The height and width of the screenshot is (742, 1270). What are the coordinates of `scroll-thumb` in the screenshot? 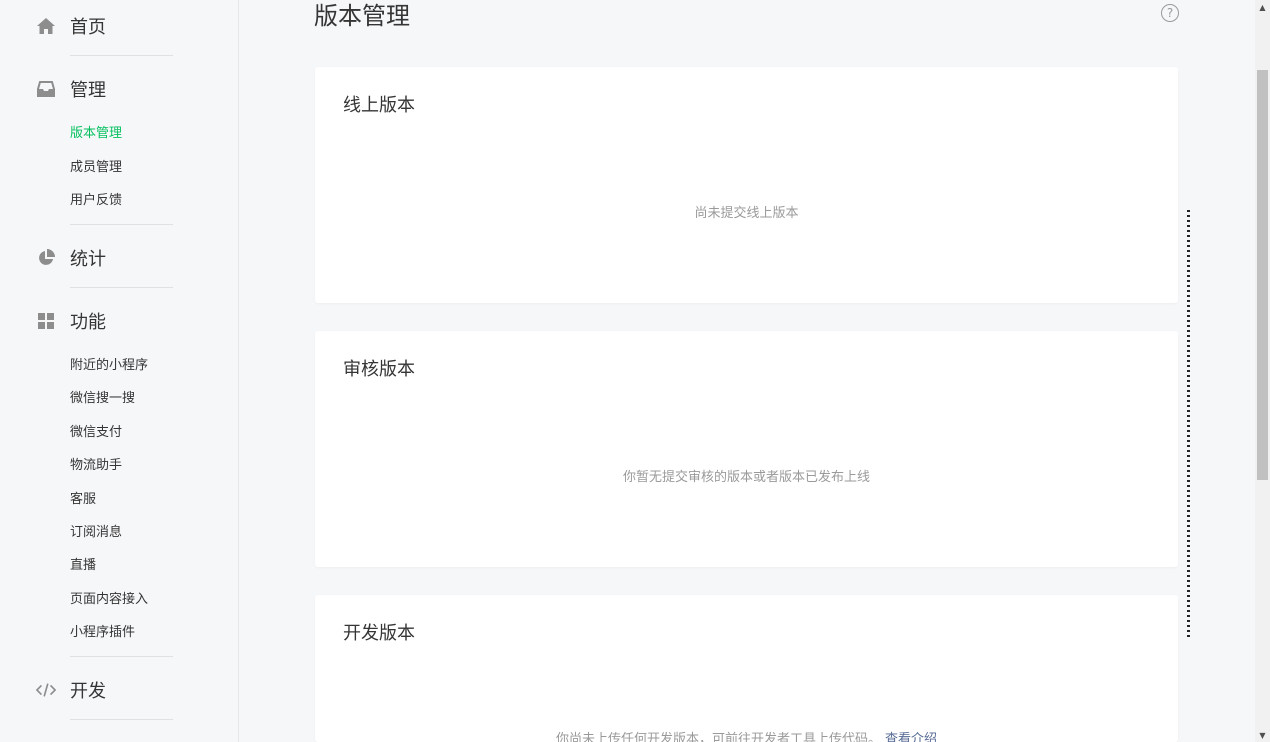 It's located at (1262, 275).